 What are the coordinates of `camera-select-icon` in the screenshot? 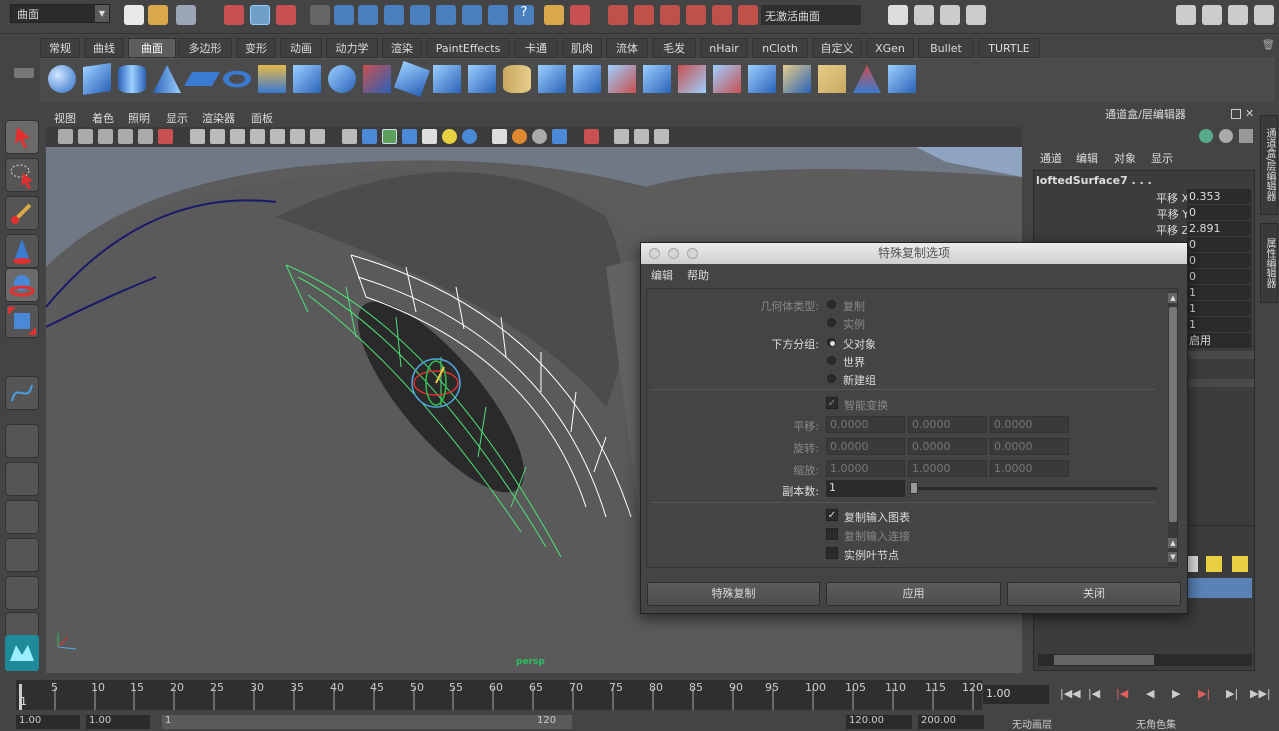 It's located at (65, 136).